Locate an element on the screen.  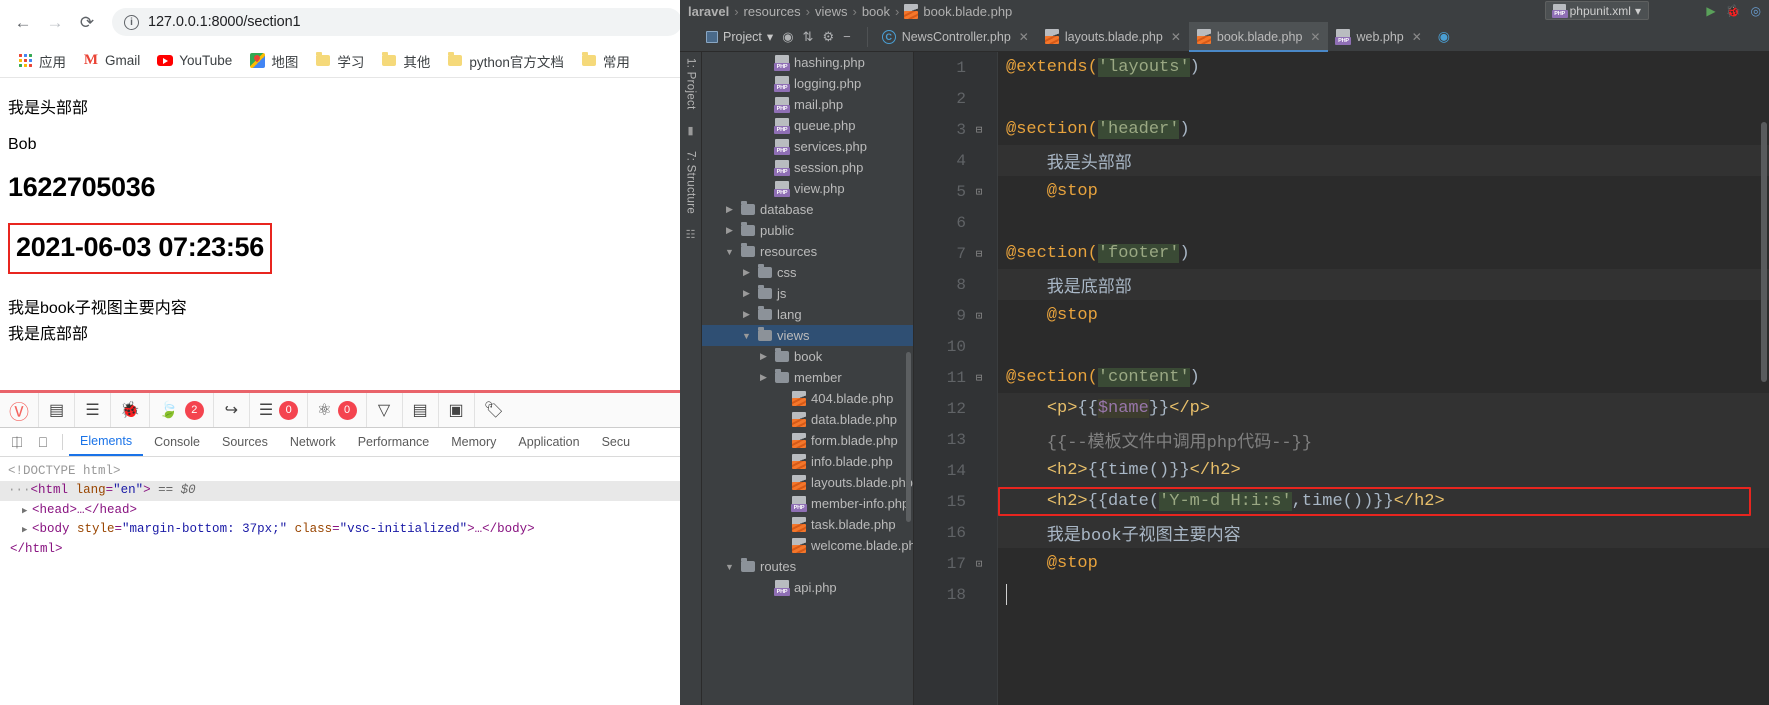
debugbar-timeline: ☰ is located at coordinates (93, 410).